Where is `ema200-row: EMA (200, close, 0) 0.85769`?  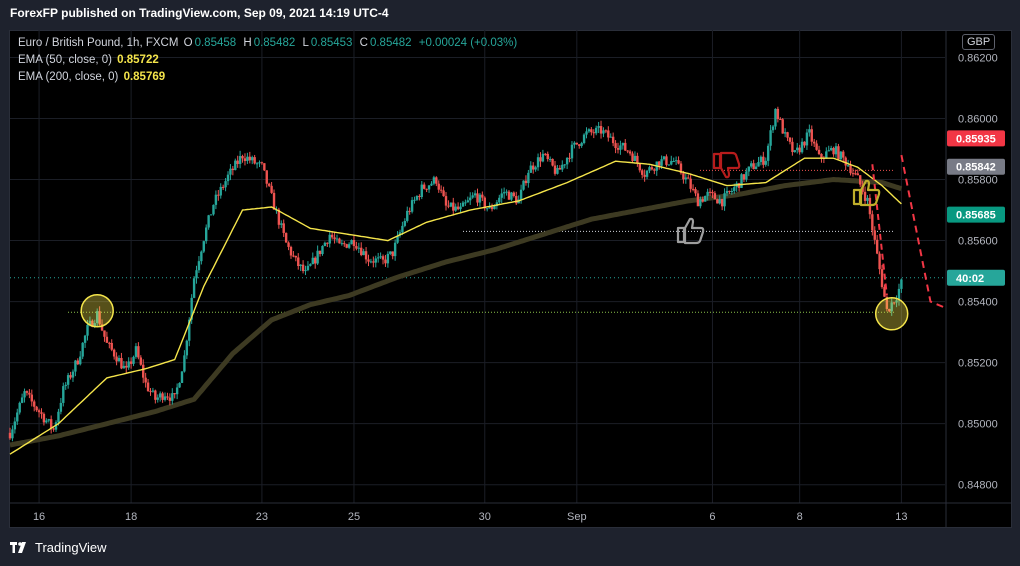 ema200-row: EMA (200, close, 0) 0.85769 is located at coordinates (269, 77).